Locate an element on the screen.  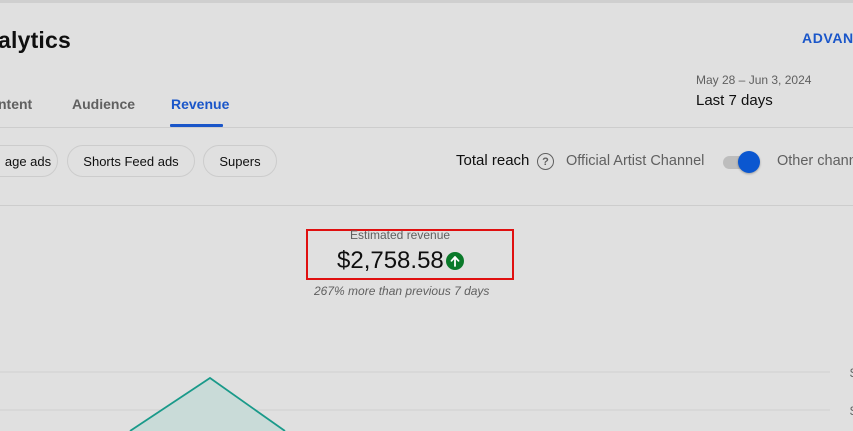
tabs-divider is located at coordinates (426, 127).